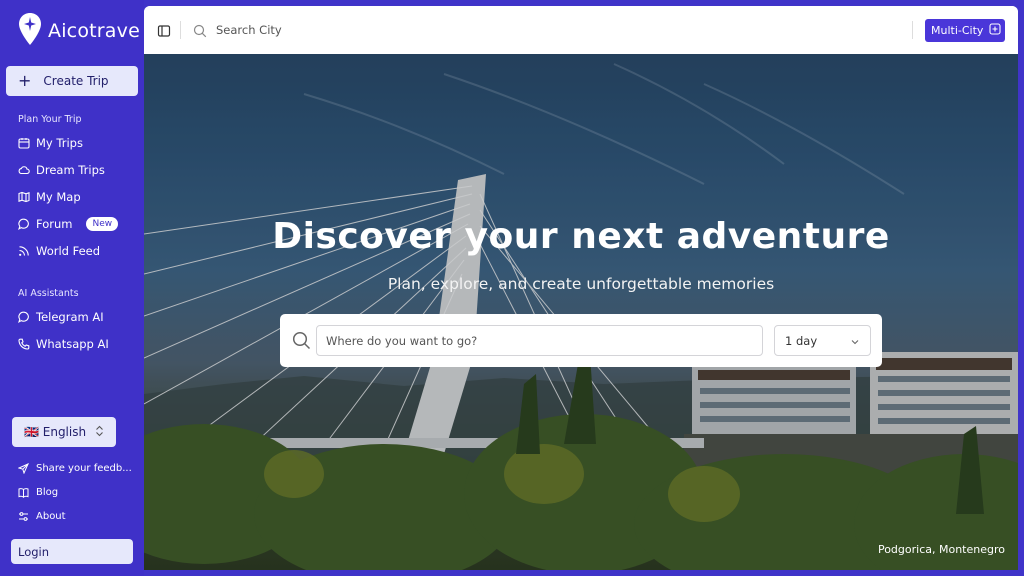 This screenshot has width=1024, height=576. What do you see at coordinates (58, 197) in the screenshot?
I see `sidebar-item-label: My Map` at bounding box center [58, 197].